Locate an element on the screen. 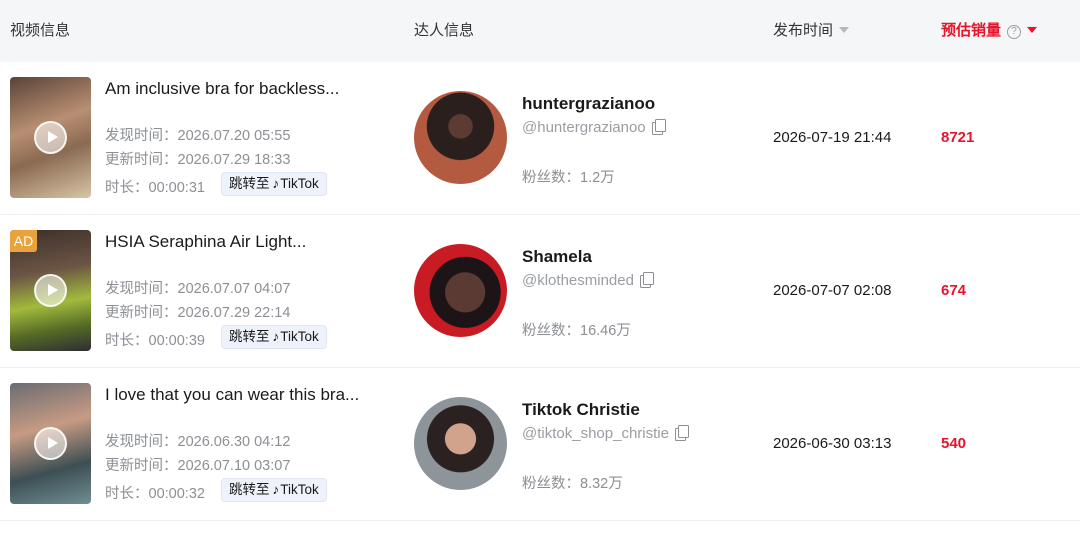 Image resolution: width=1080 pixels, height=533 pixels. update-time: 更新时间：2026.07.29 22:14 is located at coordinates (197, 311).